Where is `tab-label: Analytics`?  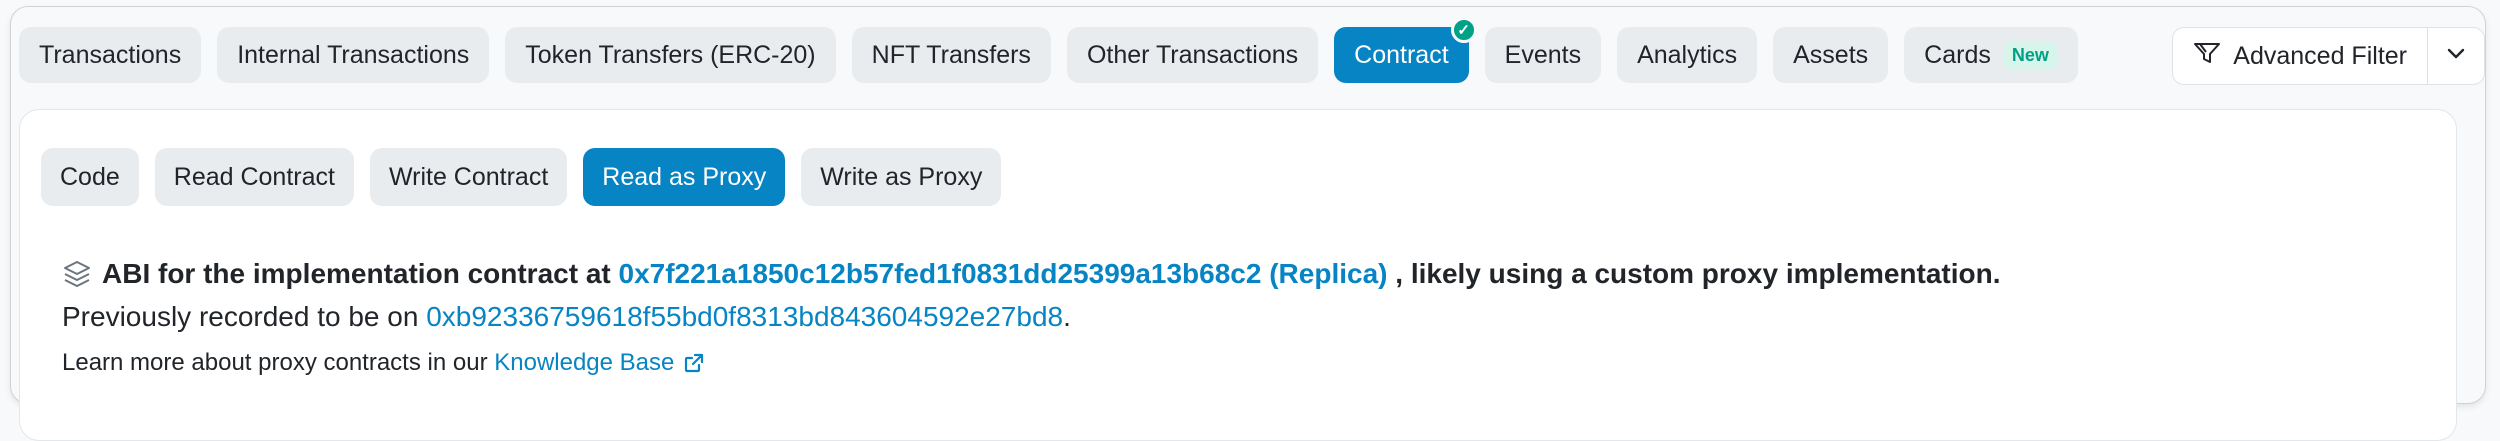
tab-label: Analytics is located at coordinates (1687, 54).